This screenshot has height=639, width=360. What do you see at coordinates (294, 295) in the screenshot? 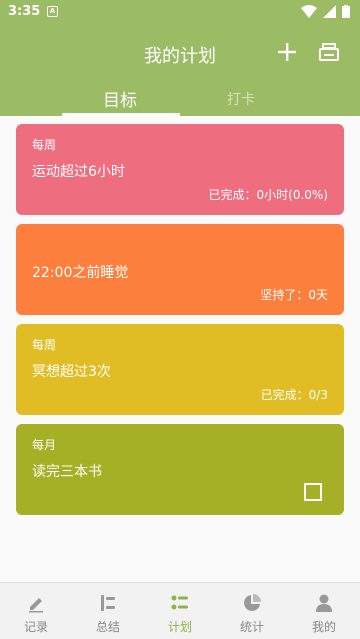
I see `plan-status: 坚持了：0天` at bounding box center [294, 295].